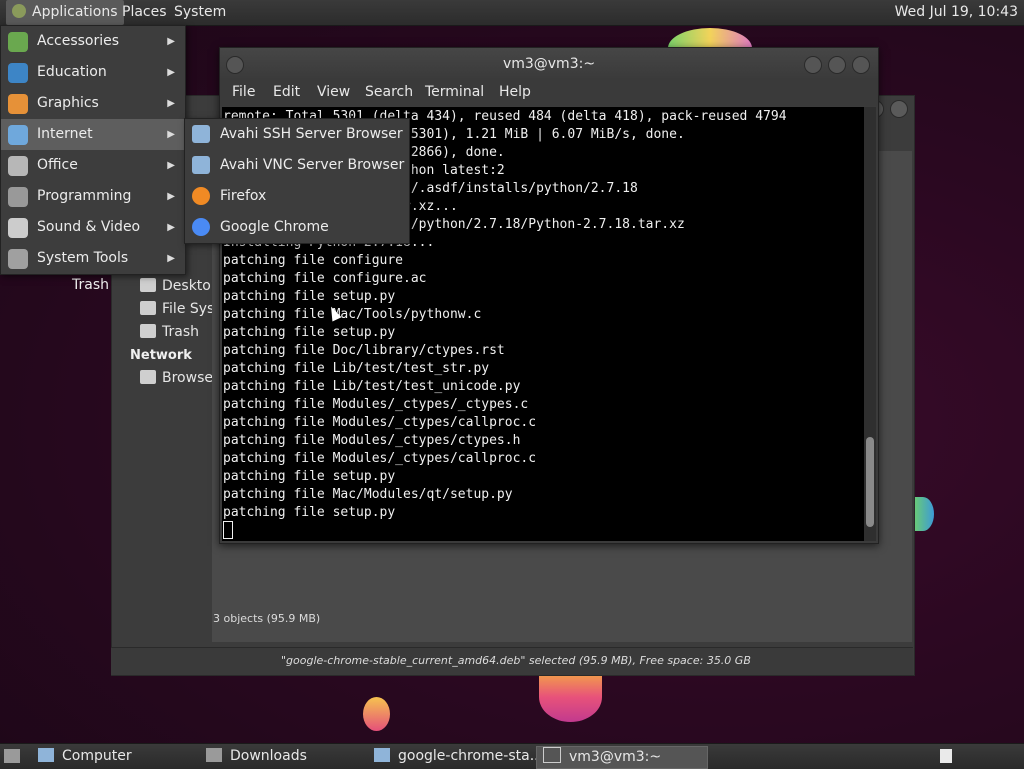 The image size is (1024, 769). What do you see at coordinates (18, 135) in the screenshot?
I see `internet-icon` at bounding box center [18, 135].